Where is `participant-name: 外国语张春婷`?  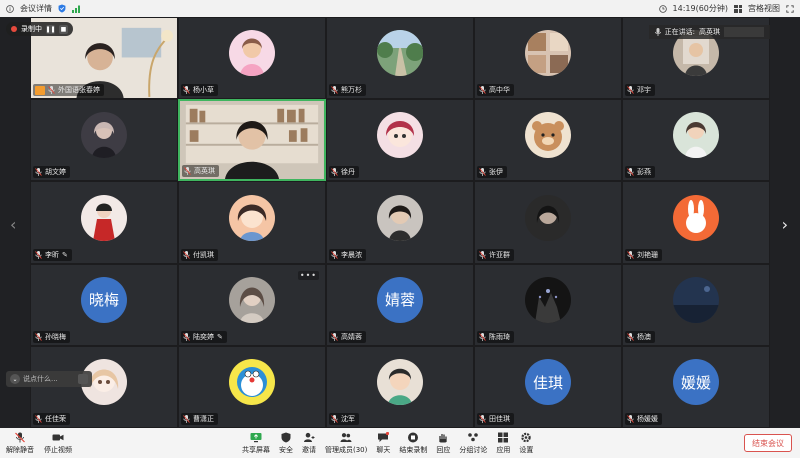 participant-name: 外国语张春婷 is located at coordinates (79, 90).